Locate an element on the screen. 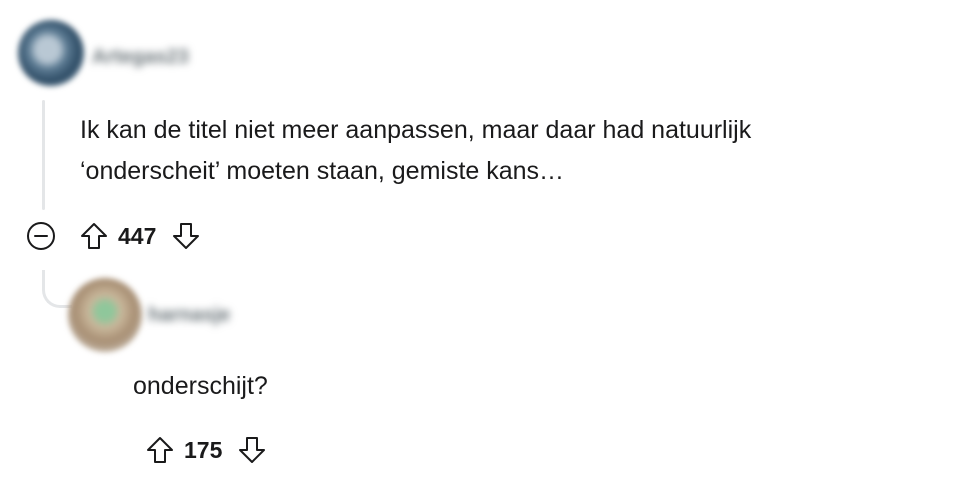 The image size is (954, 488). comment-actions: 175 is located at coordinates (206, 450).